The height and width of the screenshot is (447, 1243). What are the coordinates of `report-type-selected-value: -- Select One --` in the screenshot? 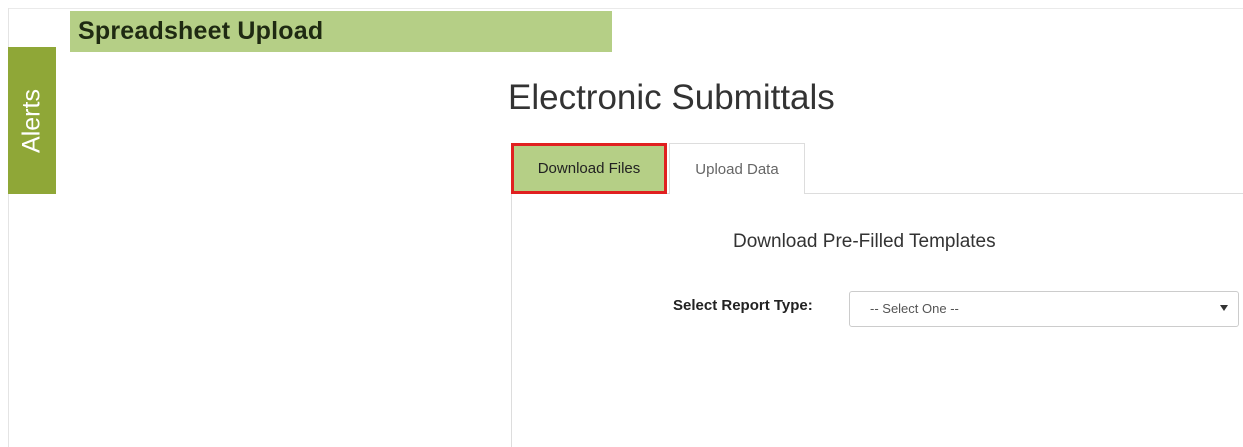 It's located at (914, 308).